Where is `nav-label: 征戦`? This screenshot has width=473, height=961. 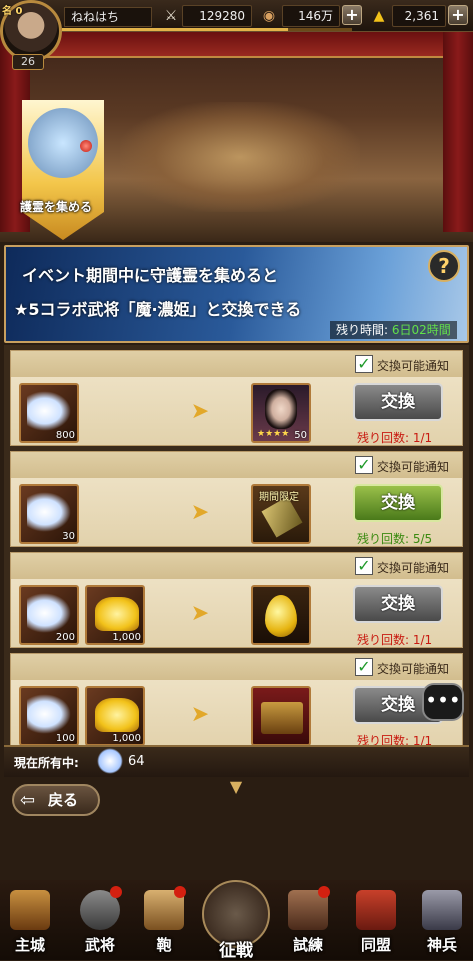
nav-label: 征戦 is located at coordinates (236, 951).